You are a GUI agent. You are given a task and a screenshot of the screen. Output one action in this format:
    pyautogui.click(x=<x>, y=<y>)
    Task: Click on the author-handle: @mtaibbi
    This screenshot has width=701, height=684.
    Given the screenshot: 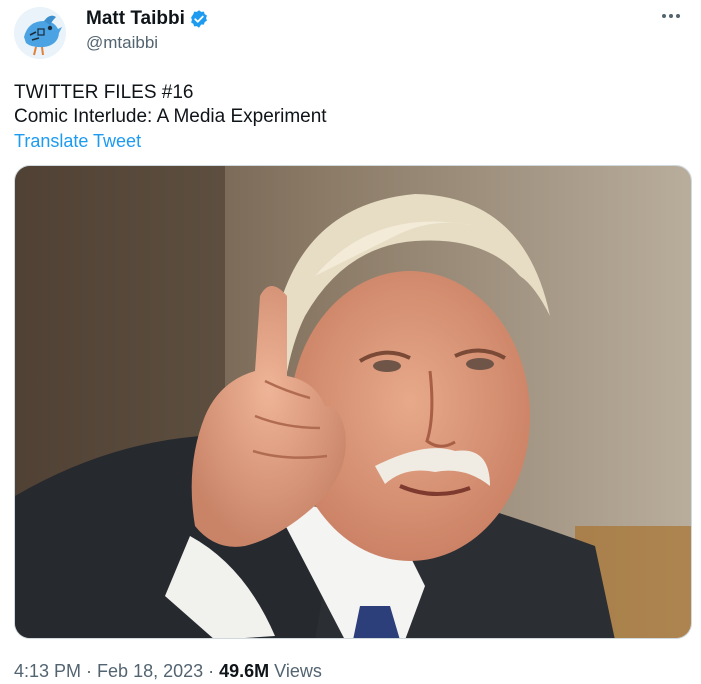 What is the action you would take?
    pyautogui.click(x=122, y=43)
    